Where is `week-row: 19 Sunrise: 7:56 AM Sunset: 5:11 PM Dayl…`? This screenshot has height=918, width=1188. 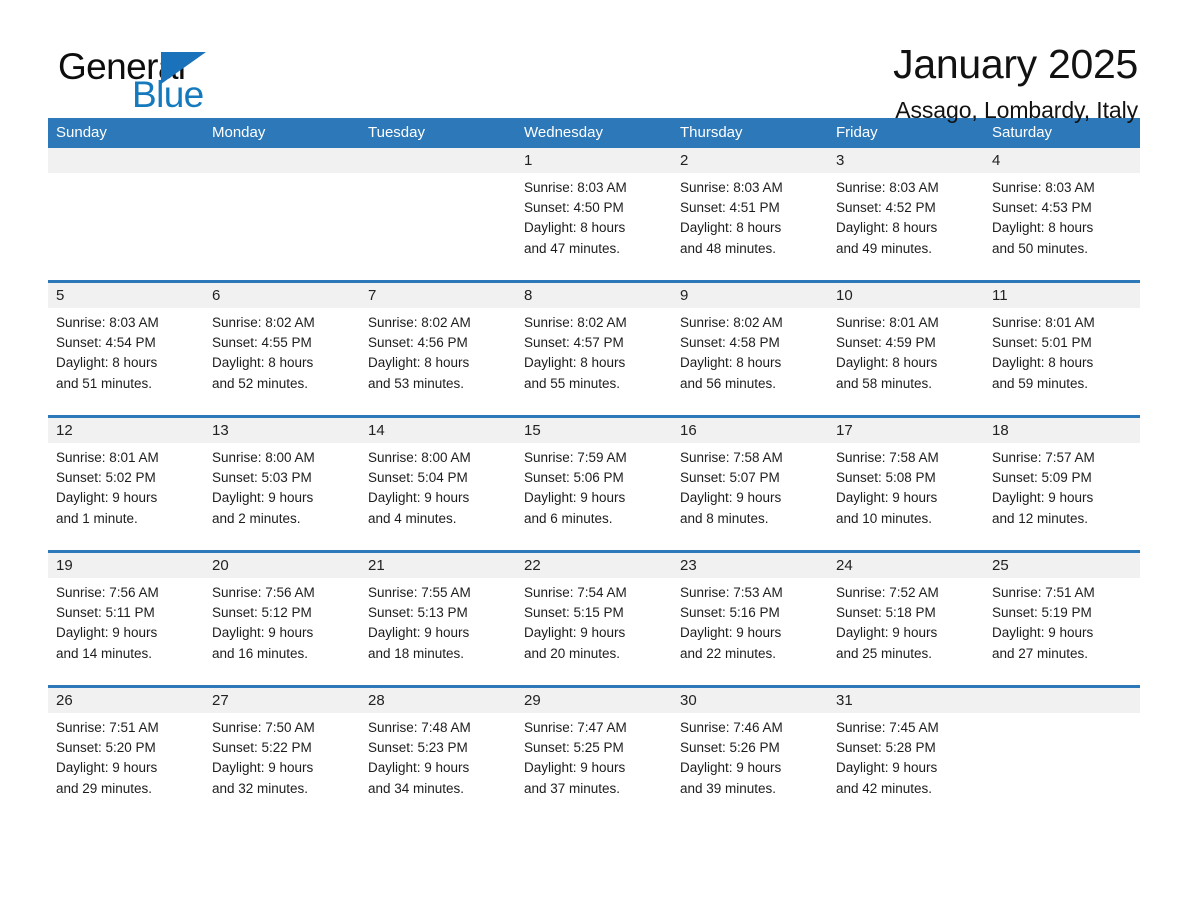
week-row: 19 Sunrise: 7:56 AM Sunset: 5:11 PM Dayl… is located at coordinates (594, 617).